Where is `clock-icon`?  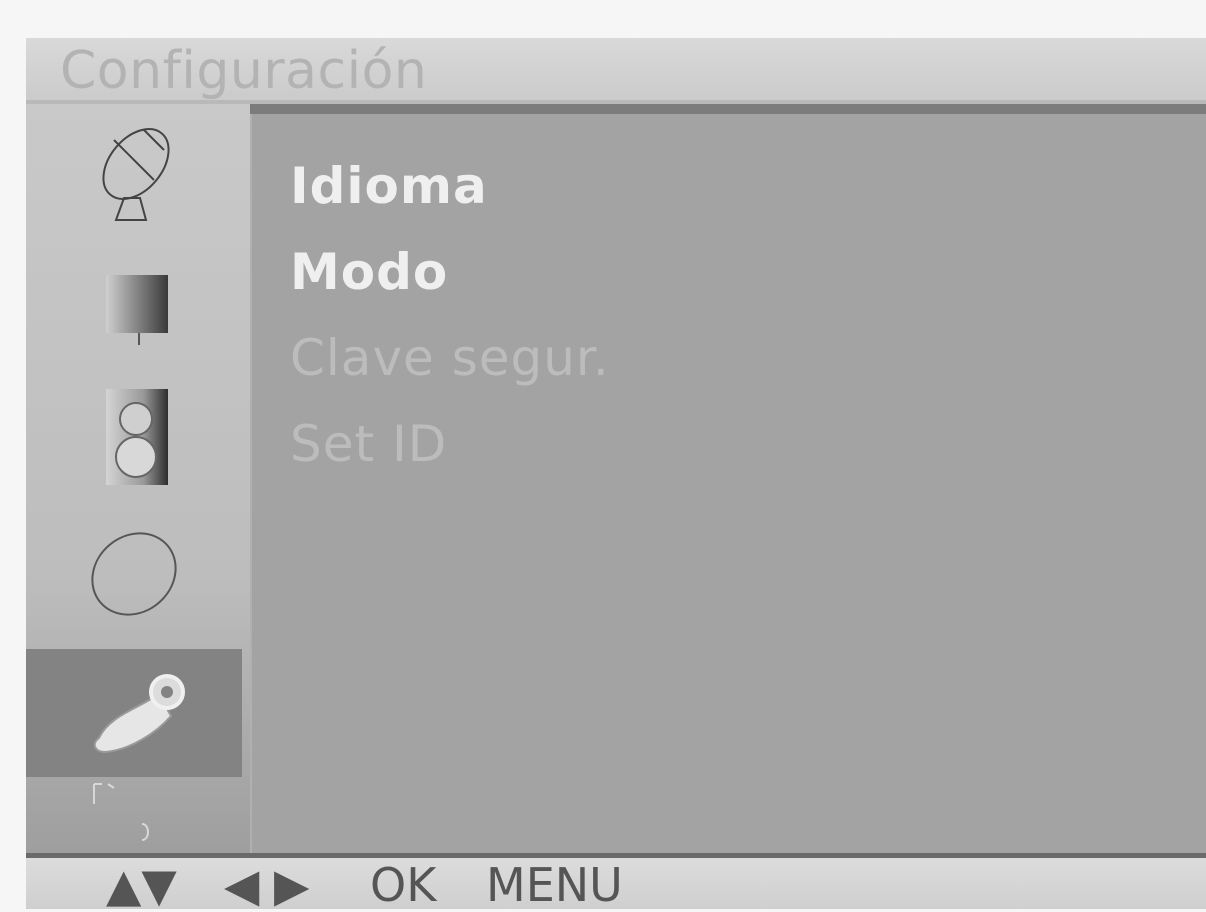
clock-icon is located at coordinates (134, 574).